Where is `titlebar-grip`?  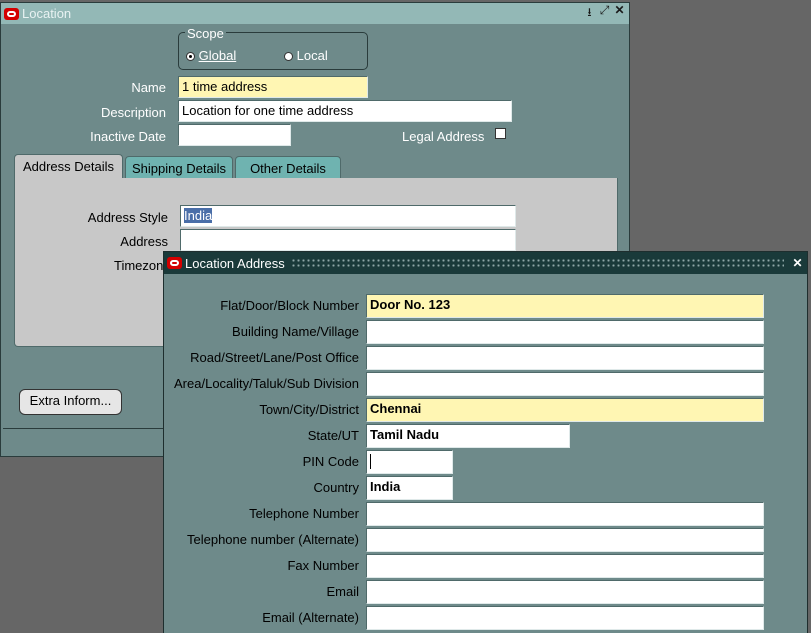
titlebar-grip is located at coordinates (537, 263).